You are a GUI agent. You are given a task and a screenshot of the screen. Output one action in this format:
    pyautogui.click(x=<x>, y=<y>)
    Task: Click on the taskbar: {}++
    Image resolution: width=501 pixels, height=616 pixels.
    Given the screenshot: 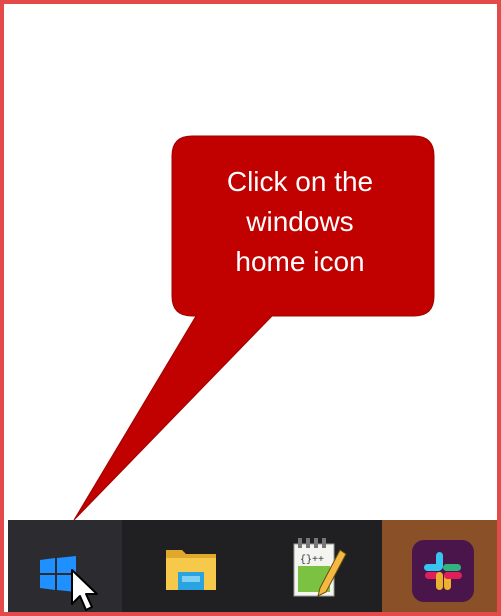 What is the action you would take?
    pyautogui.click(x=252, y=566)
    